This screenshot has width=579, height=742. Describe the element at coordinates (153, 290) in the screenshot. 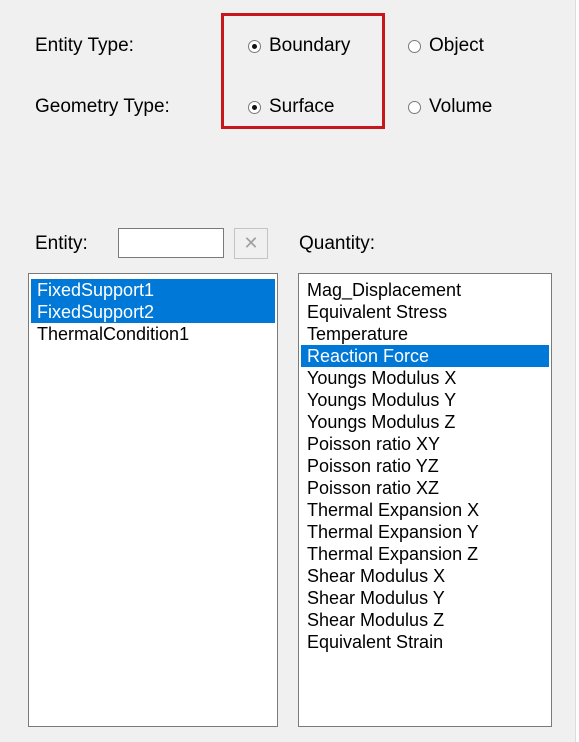

I see `list-item: FixedSupport1` at that location.